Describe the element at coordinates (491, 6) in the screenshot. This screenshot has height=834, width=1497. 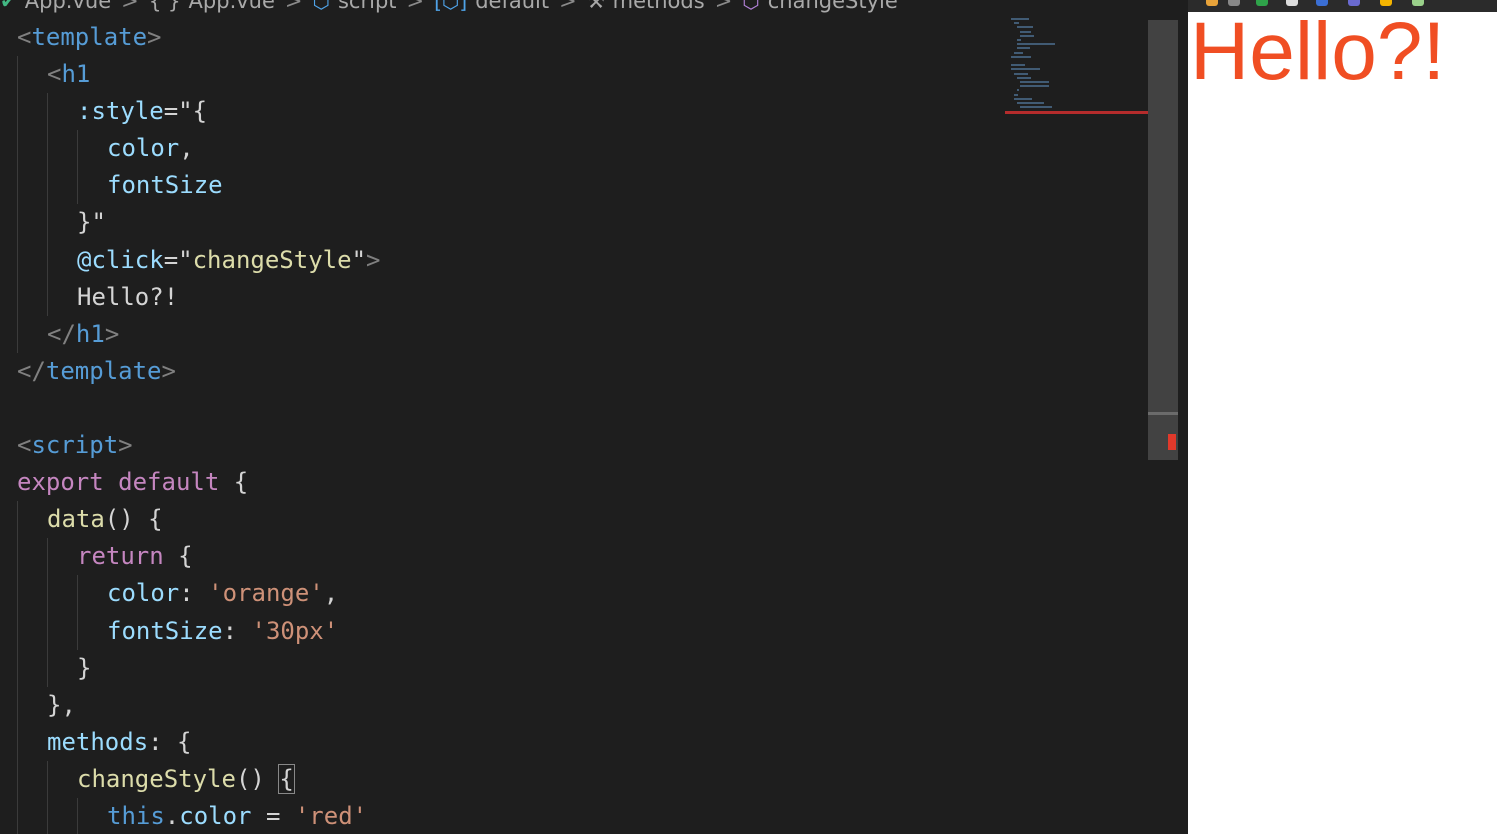
I see `breadcrumb-item: [⬡] default` at that location.